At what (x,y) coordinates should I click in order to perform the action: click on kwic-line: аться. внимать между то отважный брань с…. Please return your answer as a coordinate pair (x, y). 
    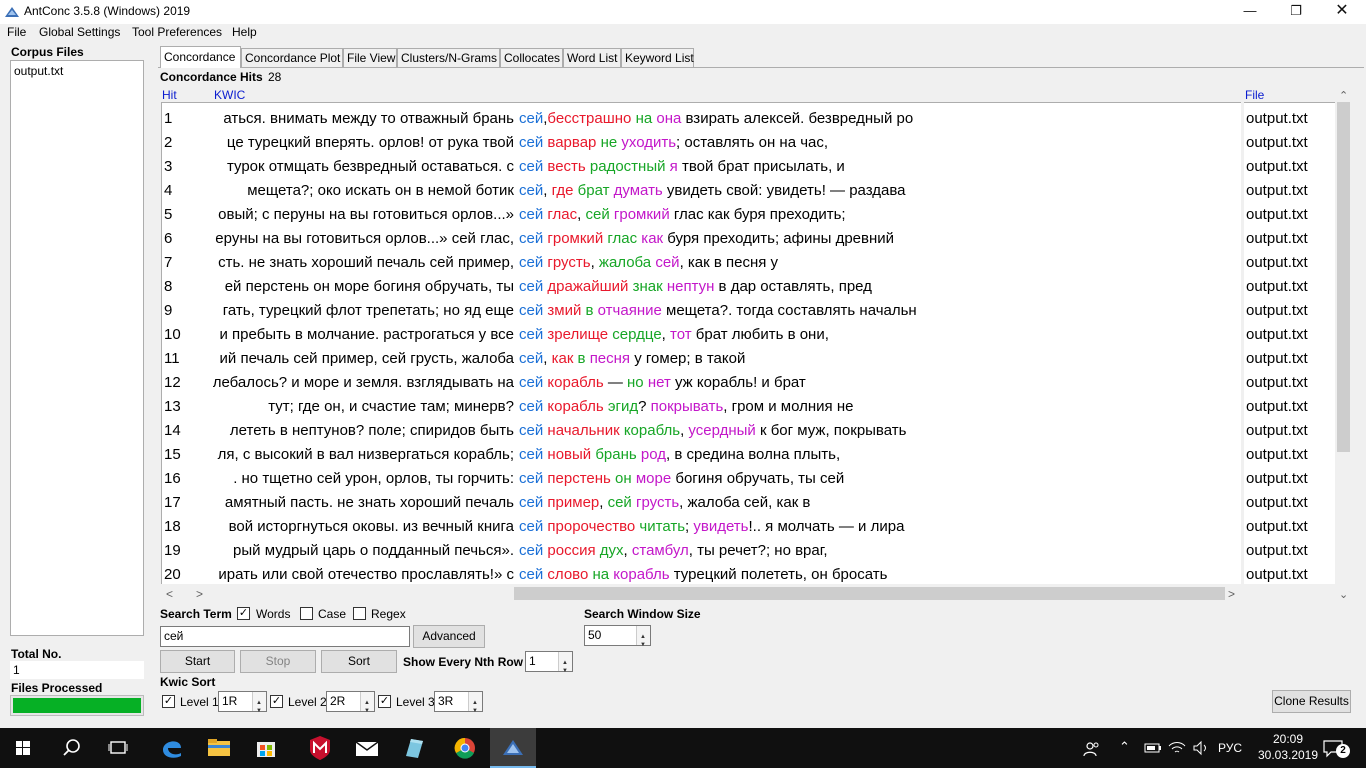
    Looking at the image, I should click on (727, 119).